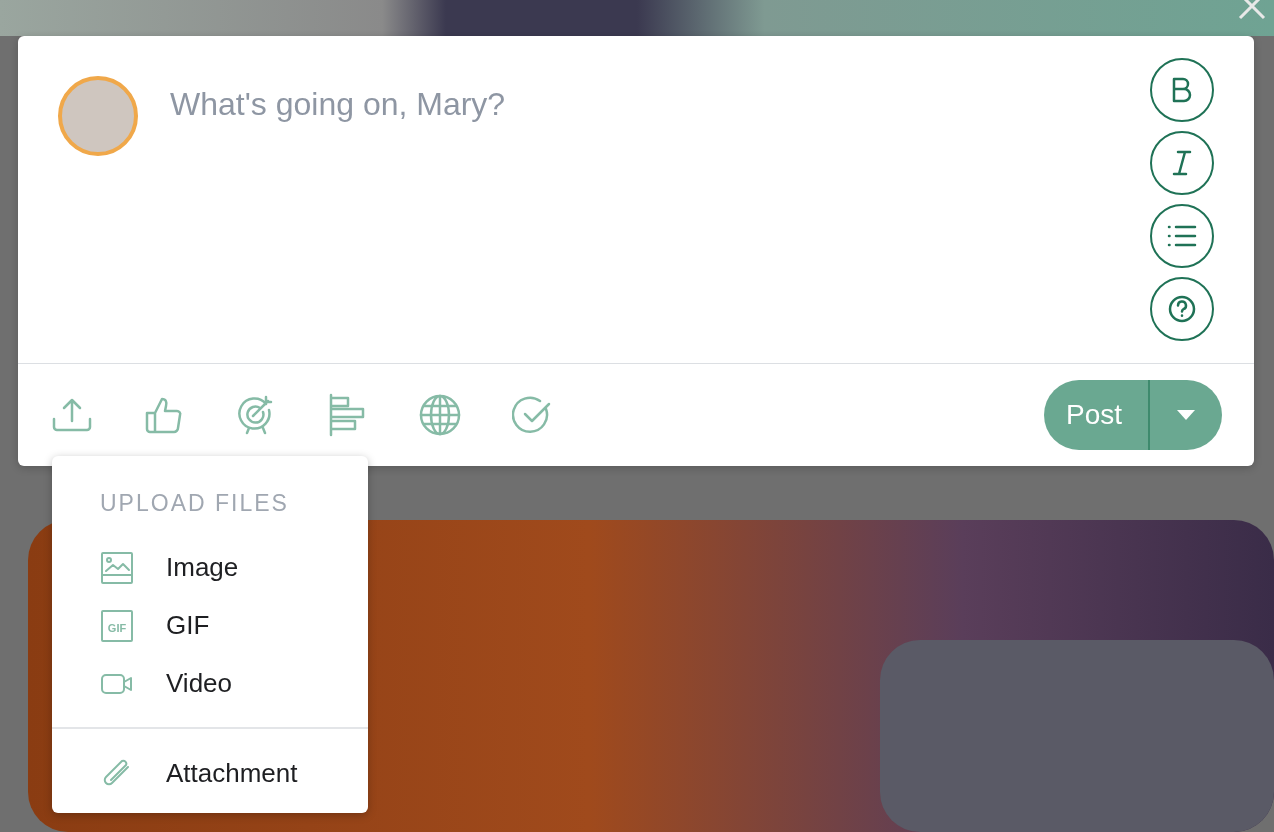  I want to click on italic-icon, so click(1182, 163).